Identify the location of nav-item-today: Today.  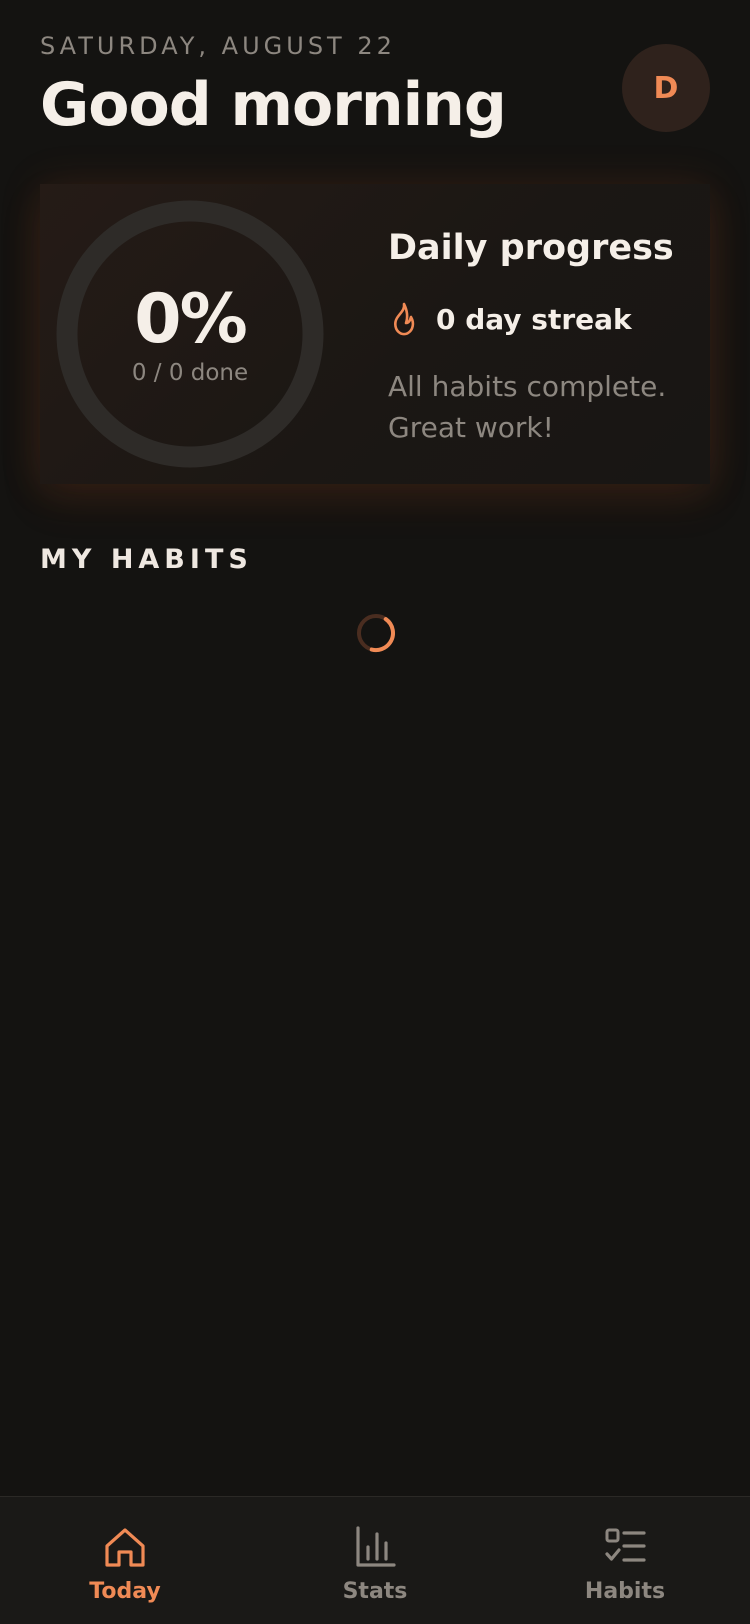
(125, 1560).